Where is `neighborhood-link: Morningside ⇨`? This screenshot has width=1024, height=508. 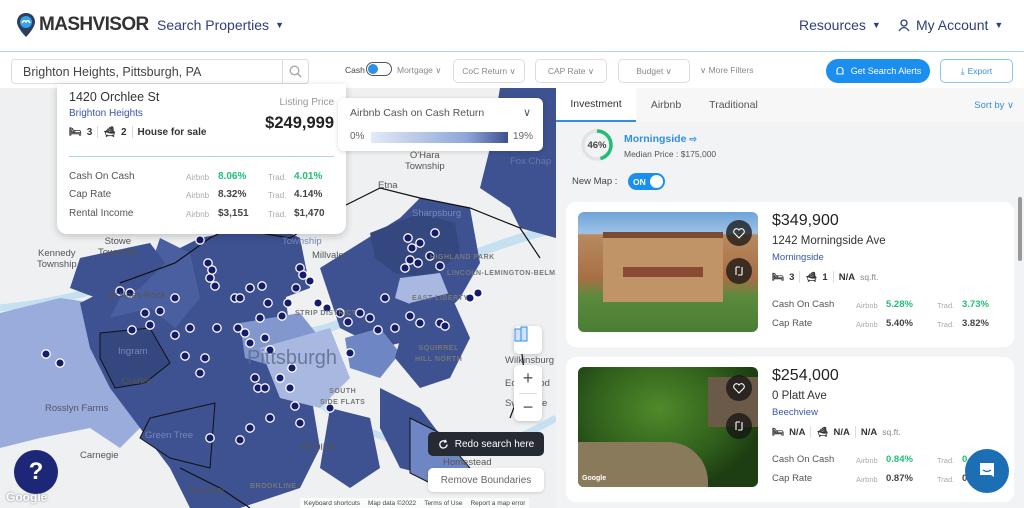
neighborhood-link: Morningside ⇨ is located at coordinates (660, 139).